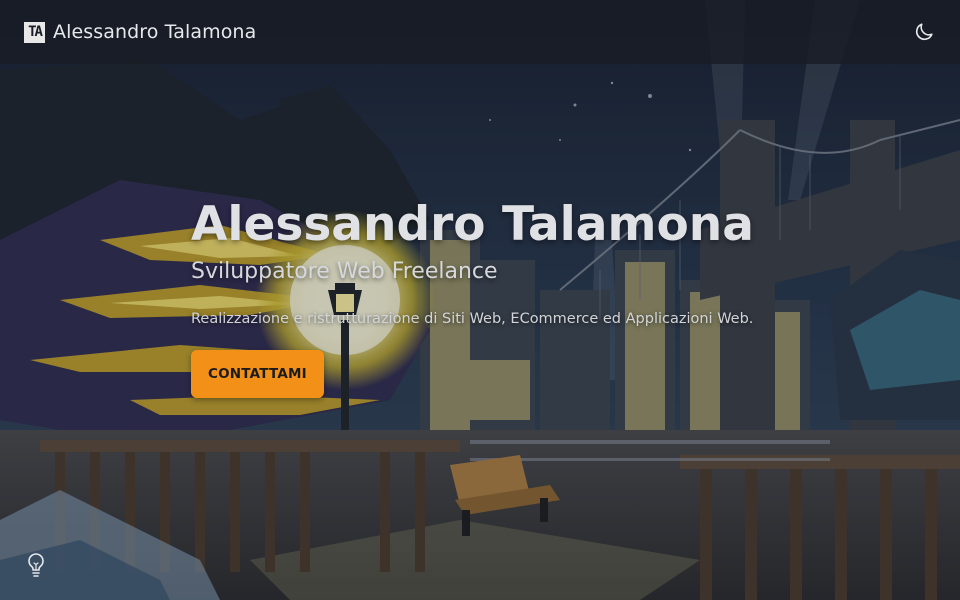 Image resolution: width=960 pixels, height=600 pixels. I want to click on logo: TA, so click(34, 32).